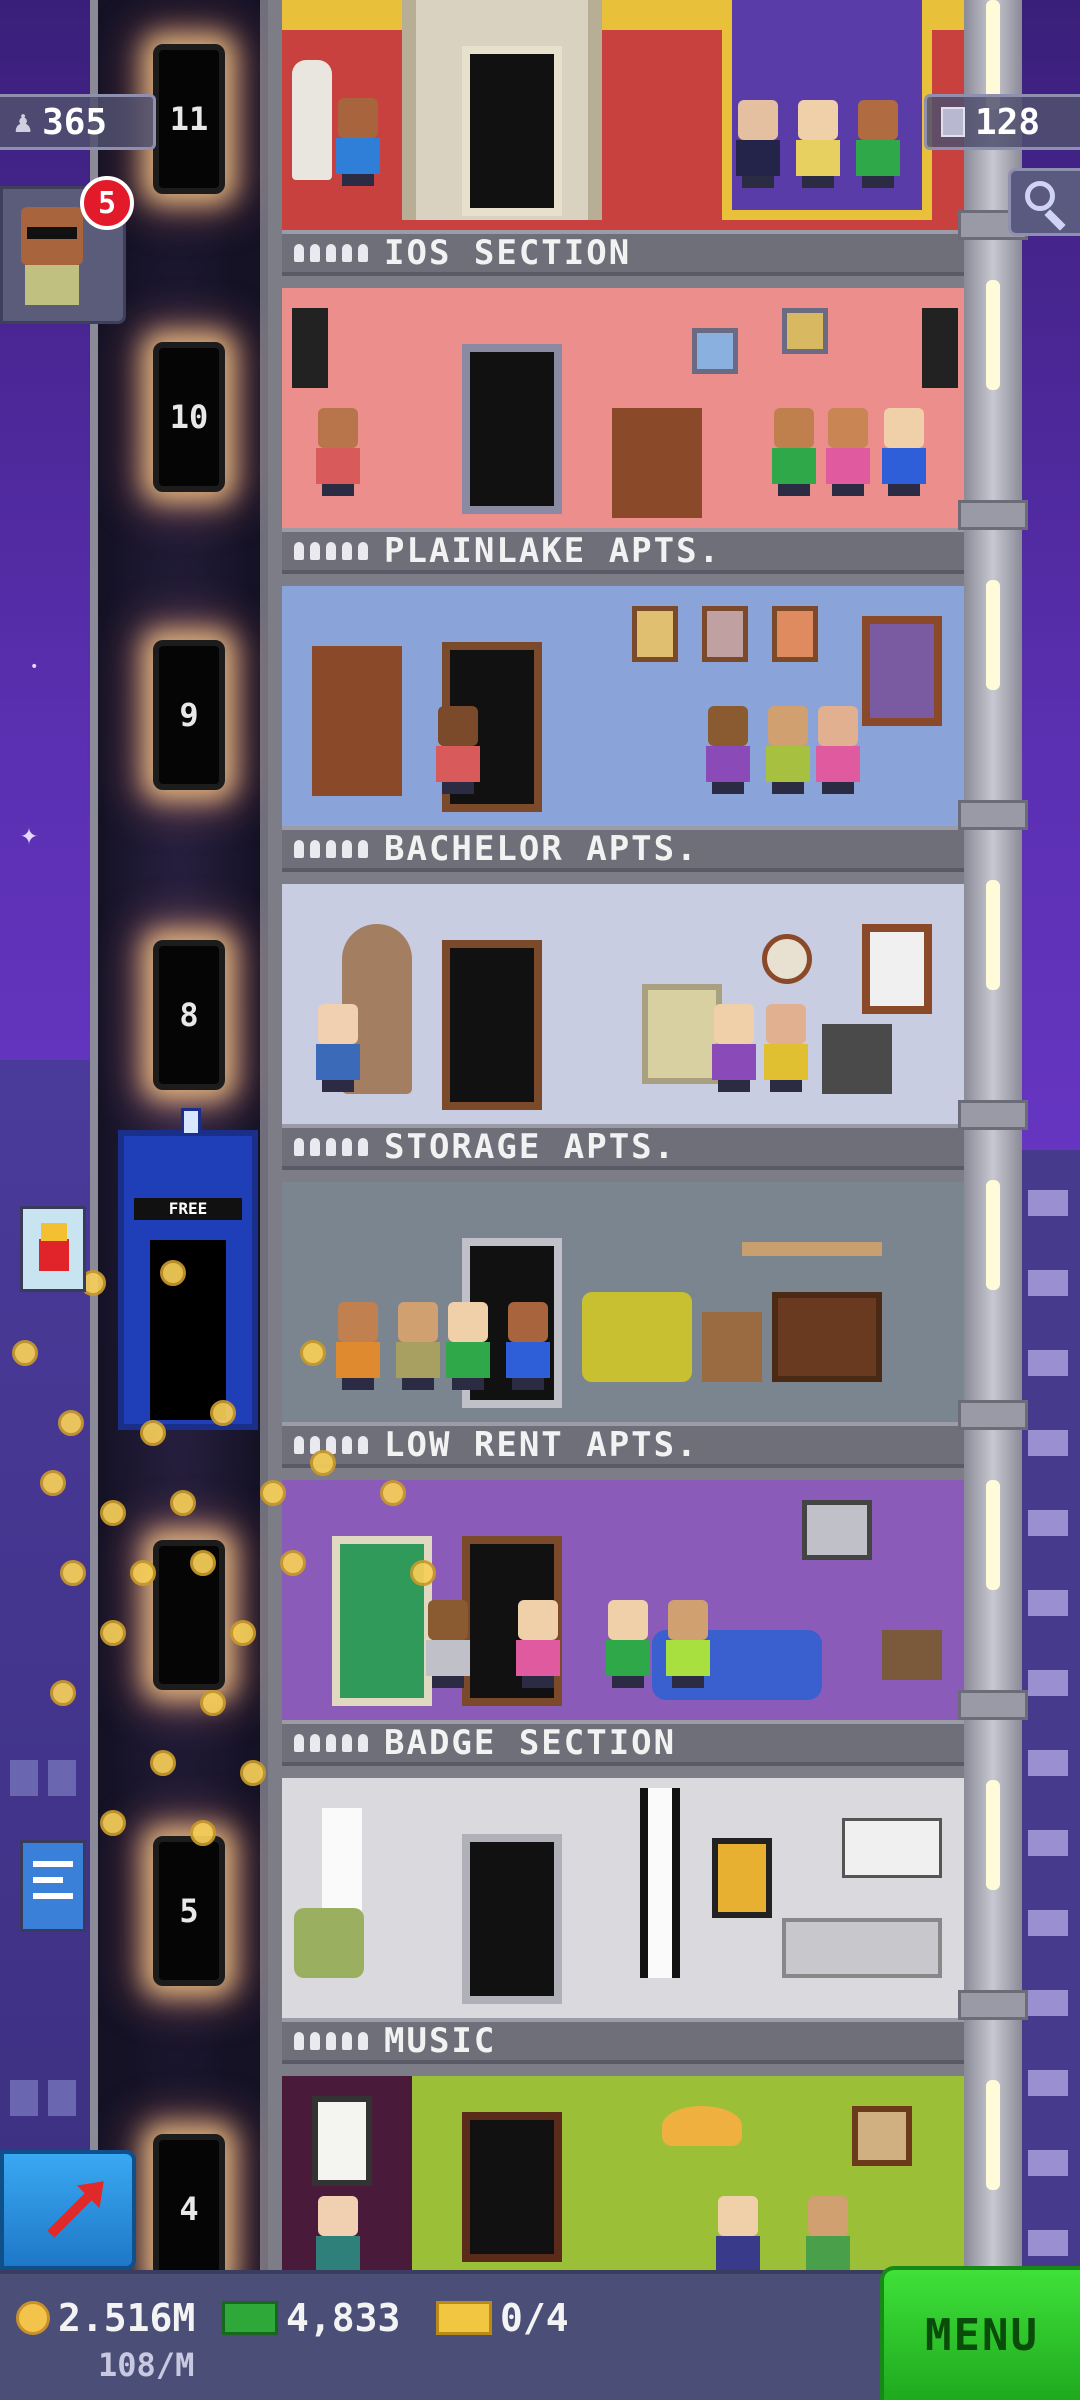 The image size is (1080, 2400). I want to click on bux-value: 4,833, so click(343, 2318).